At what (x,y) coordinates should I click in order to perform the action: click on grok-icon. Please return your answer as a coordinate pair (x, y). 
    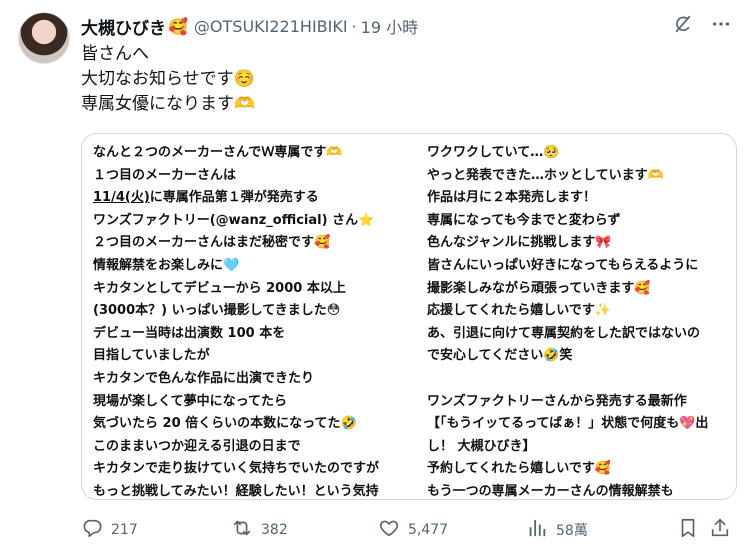
    Looking at the image, I should click on (683, 26).